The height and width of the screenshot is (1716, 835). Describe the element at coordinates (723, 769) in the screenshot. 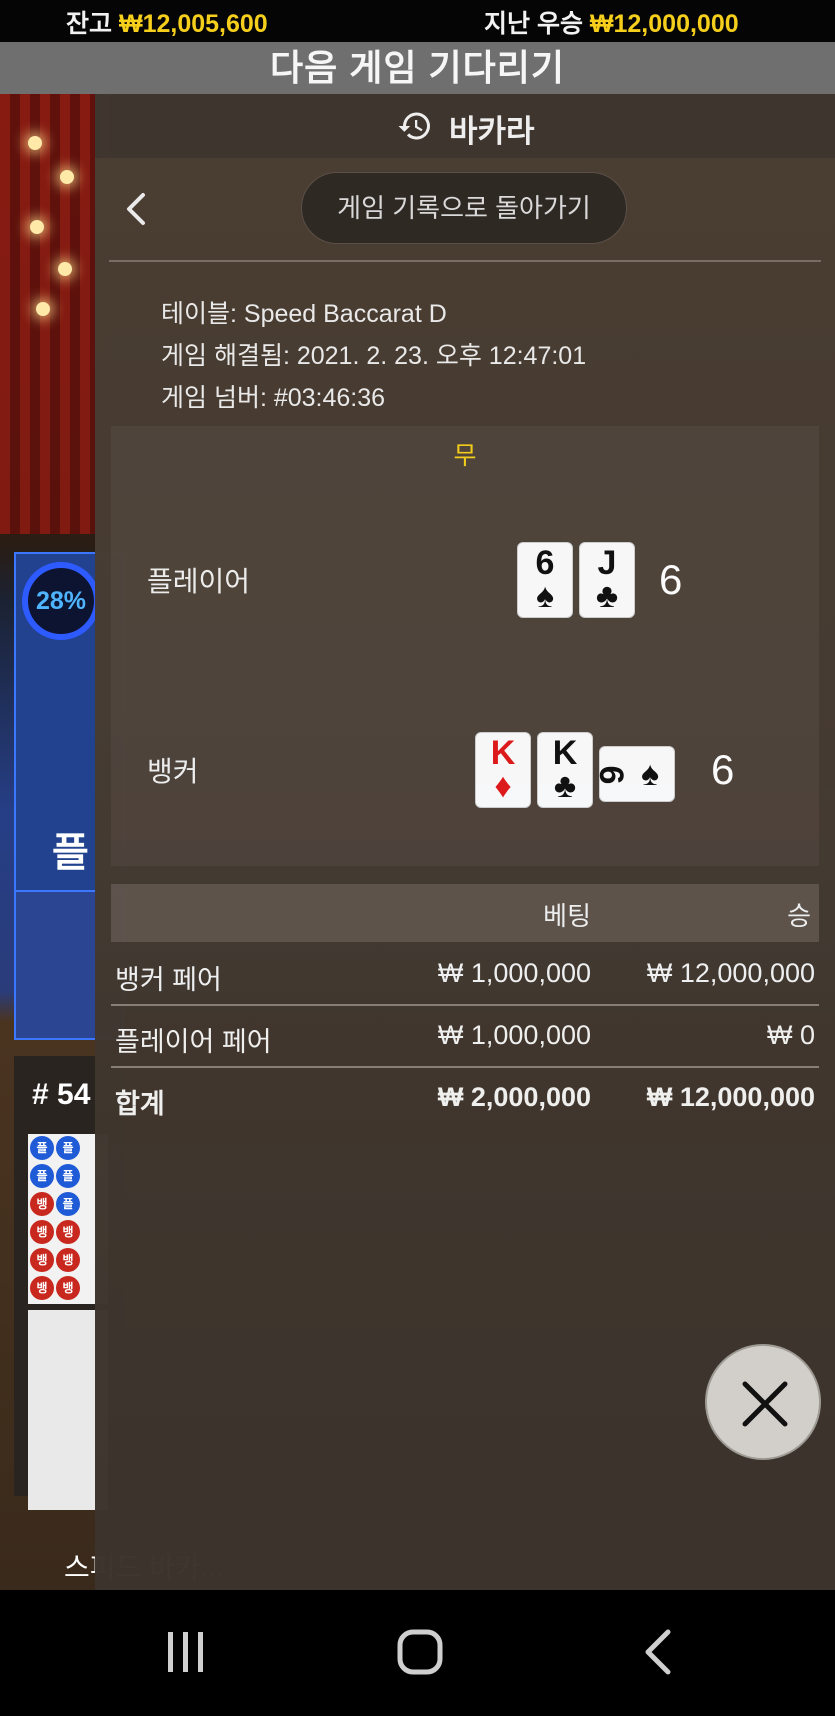

I see `banker-score: 6` at that location.